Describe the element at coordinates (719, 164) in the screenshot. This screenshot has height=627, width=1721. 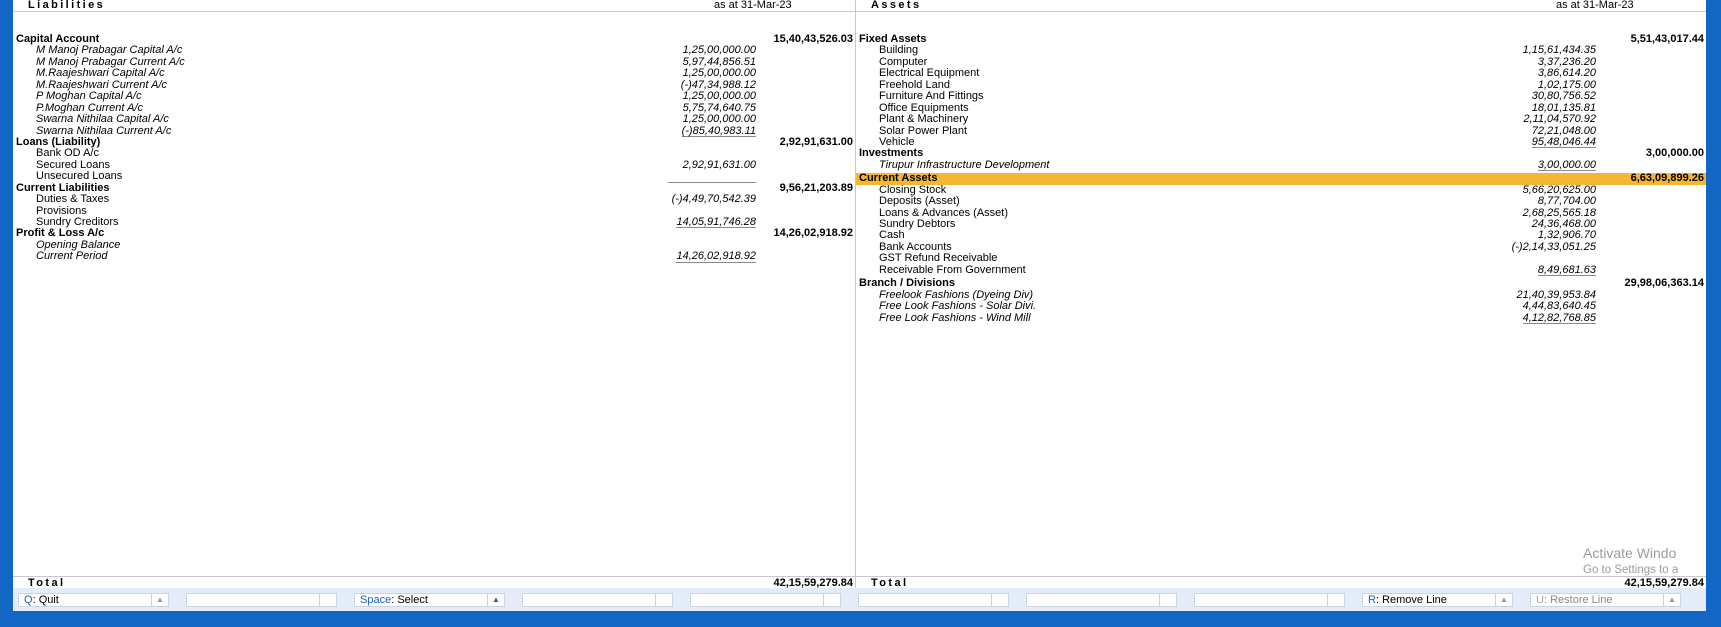
I see `ledger-value: 2,92,91,631.00` at that location.